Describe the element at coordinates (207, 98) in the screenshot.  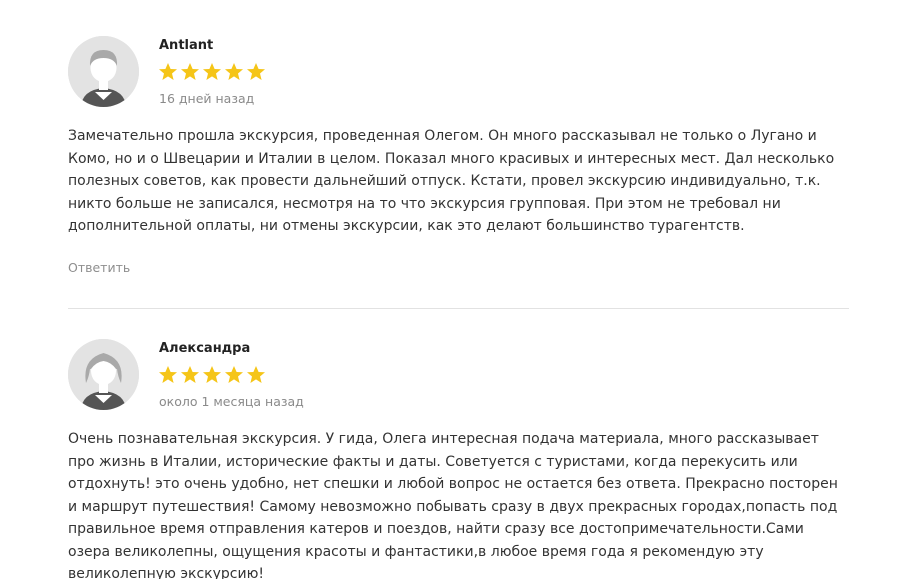
I see `review-date: 16 дней назад` at that location.